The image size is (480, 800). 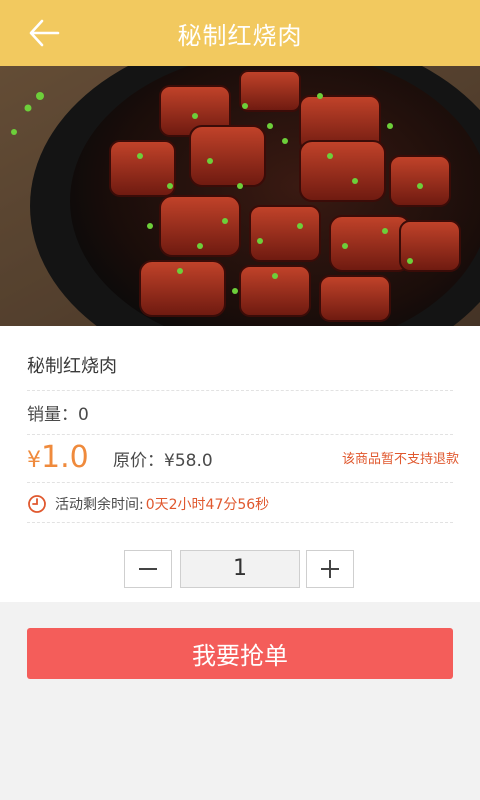 I want to click on minus-icon, so click(x=148, y=569).